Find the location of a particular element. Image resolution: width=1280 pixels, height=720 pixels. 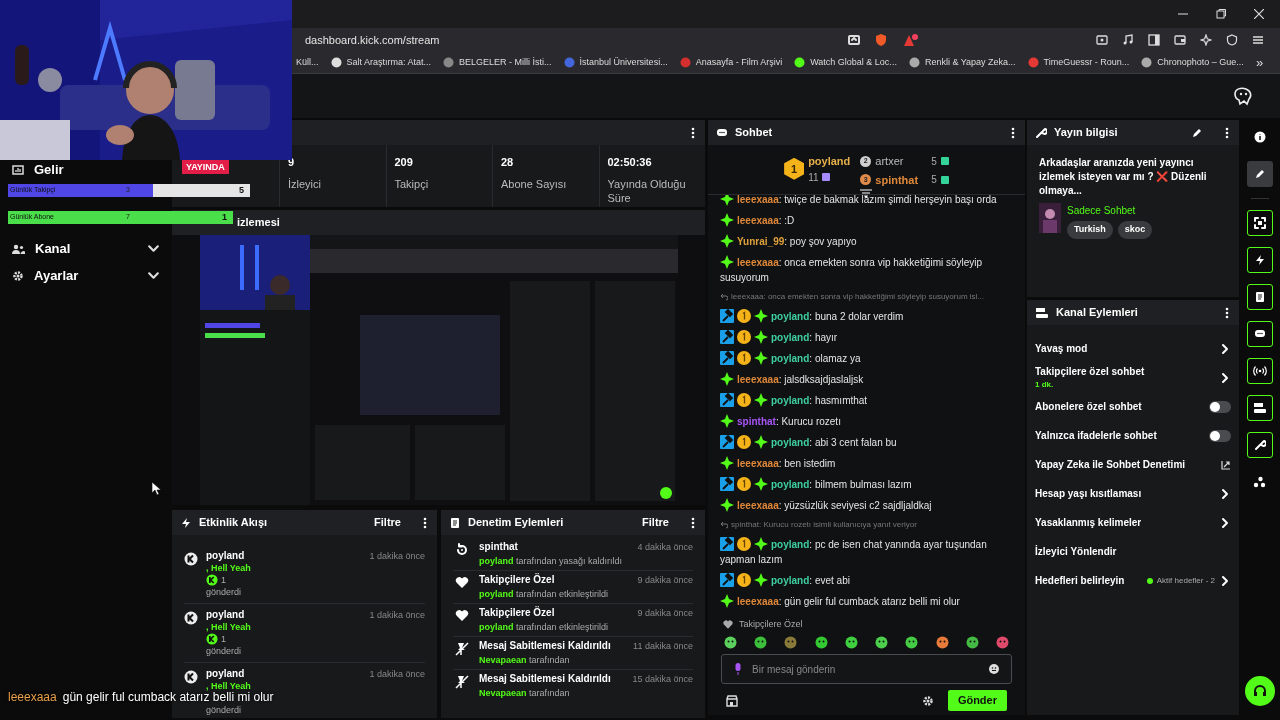

settings-icon is located at coordinates (927, 700).